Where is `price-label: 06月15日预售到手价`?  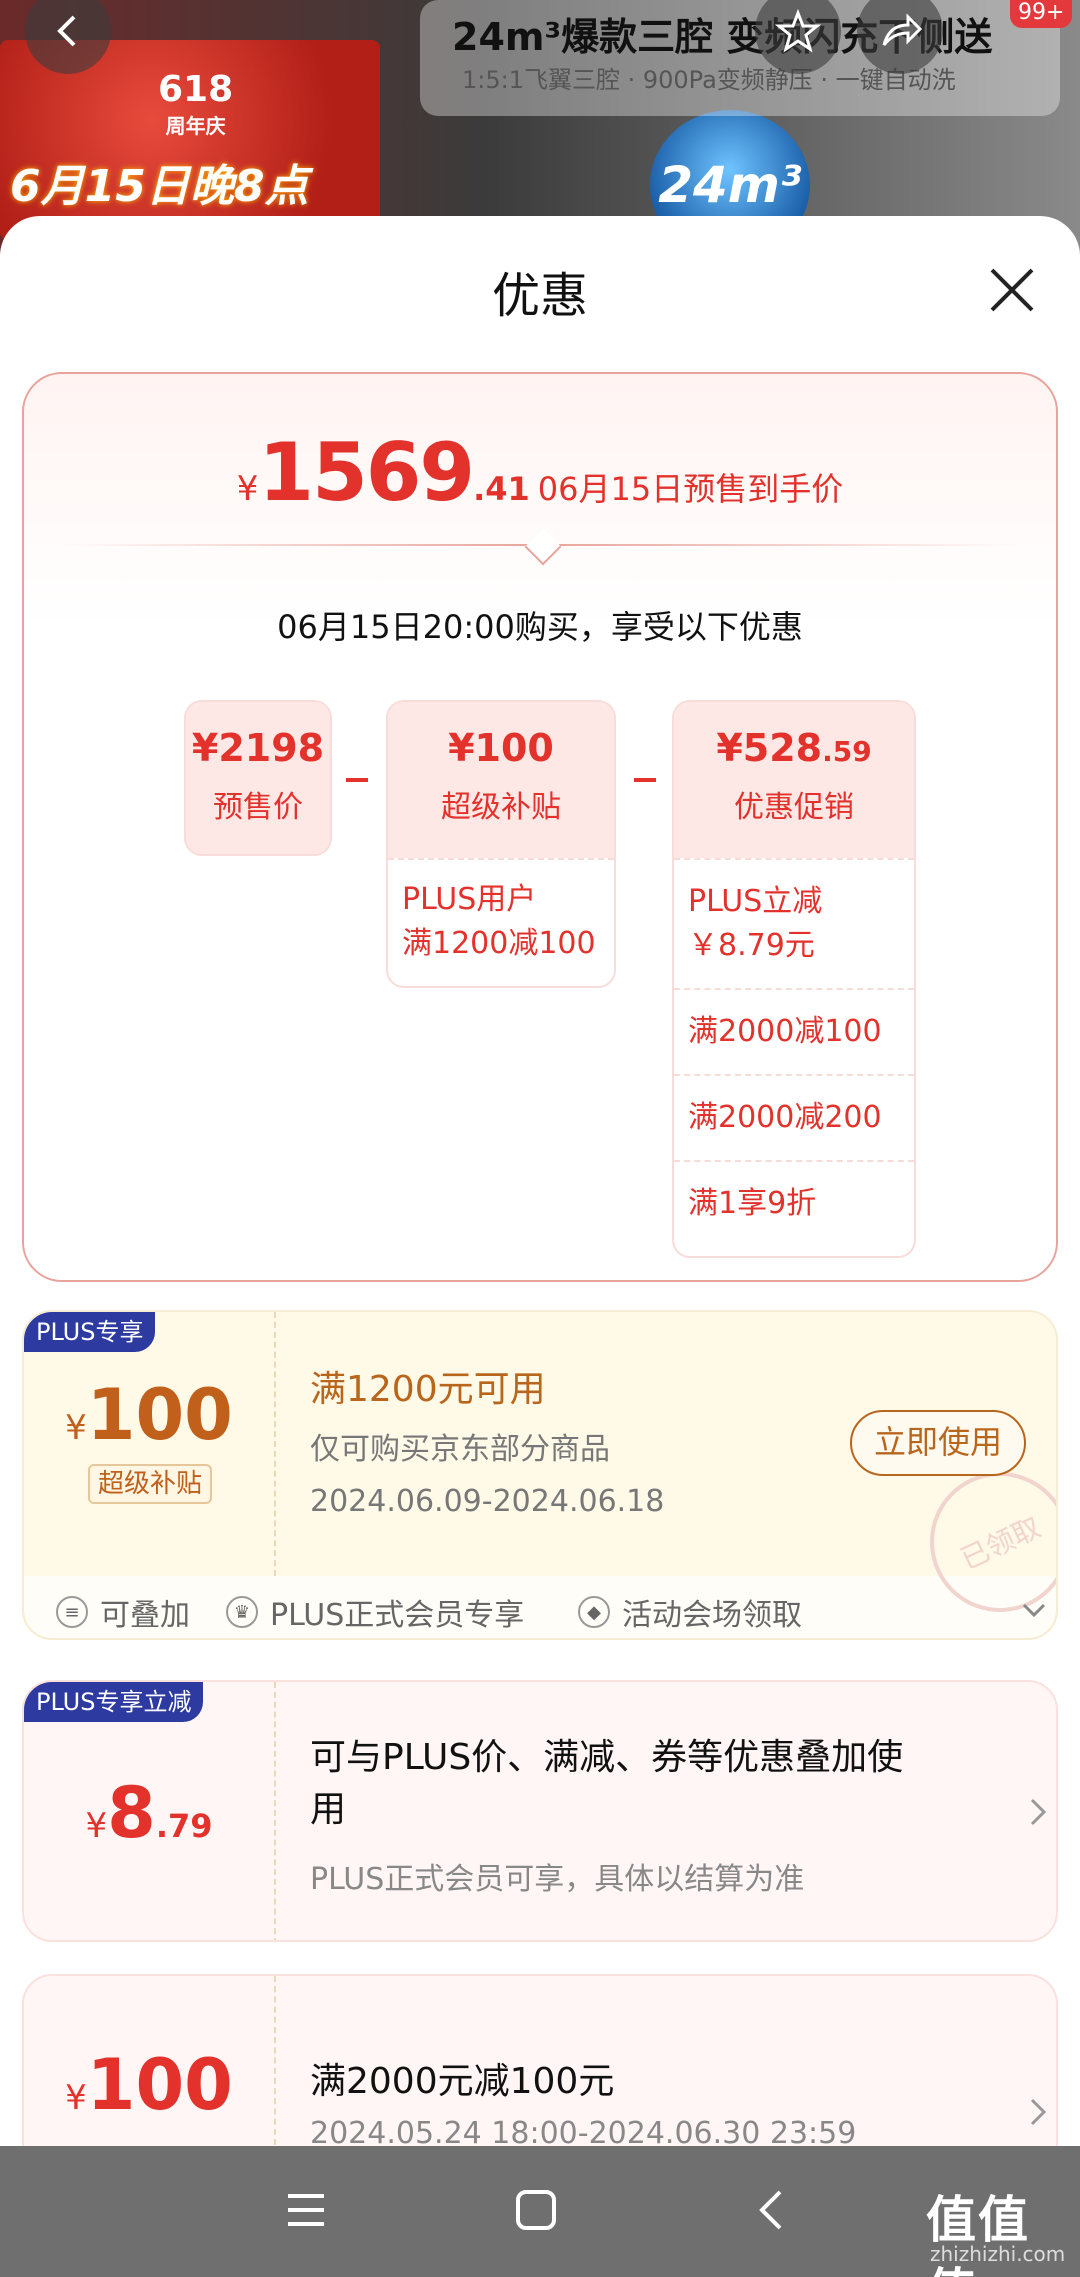 price-label: 06月15日预售到手价 is located at coordinates (690, 489).